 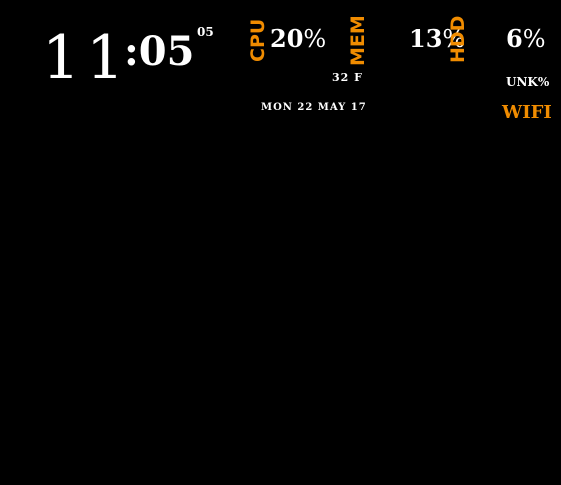 What do you see at coordinates (86, 58) in the screenshot?
I see `clock-hour: 11` at bounding box center [86, 58].